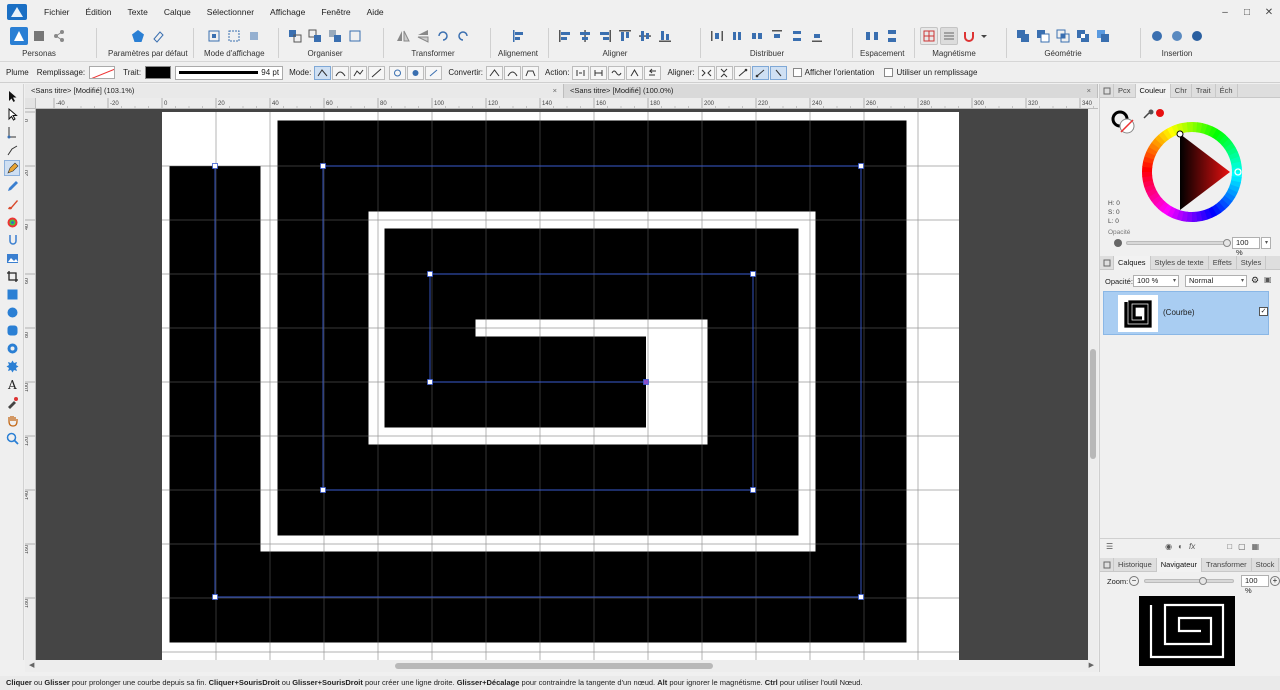 The image size is (1280, 690). Describe the element at coordinates (19, 36) in the screenshot. I see `designer-persona-icon` at that location.